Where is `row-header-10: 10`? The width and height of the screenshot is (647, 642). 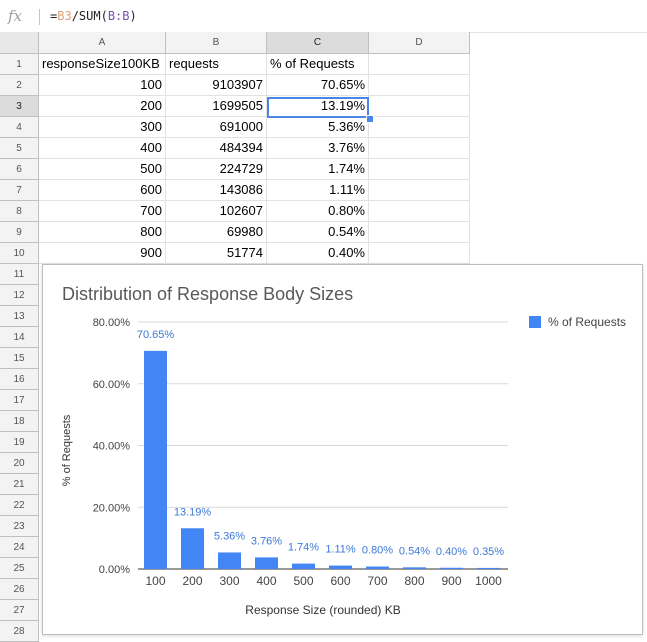 row-header-10: 10 is located at coordinates (19, 253).